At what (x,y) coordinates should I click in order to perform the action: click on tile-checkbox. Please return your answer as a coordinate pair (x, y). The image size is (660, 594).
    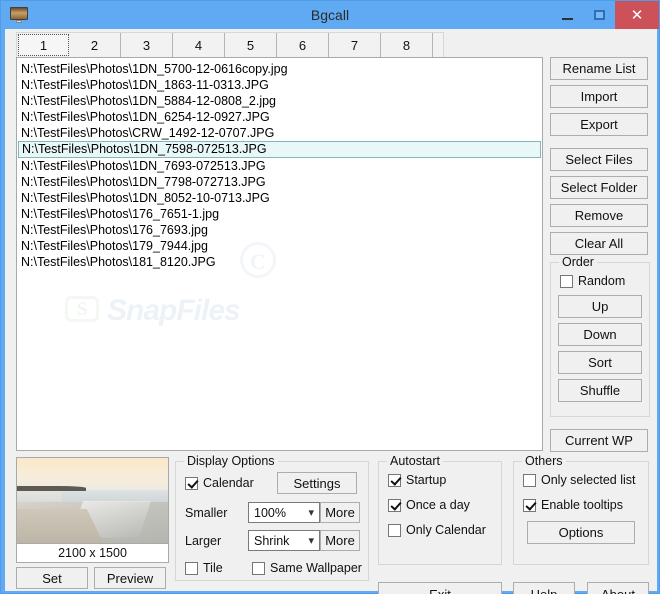
    Looking at the image, I should click on (191, 568).